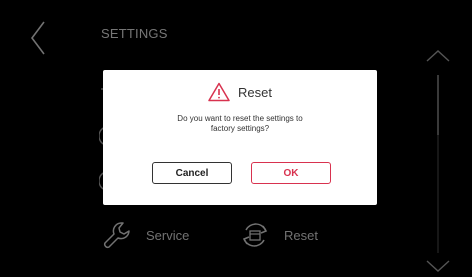 The height and width of the screenshot is (277, 472). What do you see at coordinates (192, 173) in the screenshot?
I see `cancel-button: Cancel` at bounding box center [192, 173].